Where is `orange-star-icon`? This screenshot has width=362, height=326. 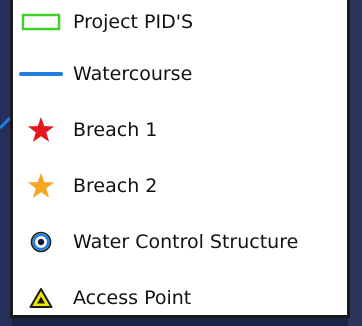
orange-star-icon is located at coordinates (41, 186).